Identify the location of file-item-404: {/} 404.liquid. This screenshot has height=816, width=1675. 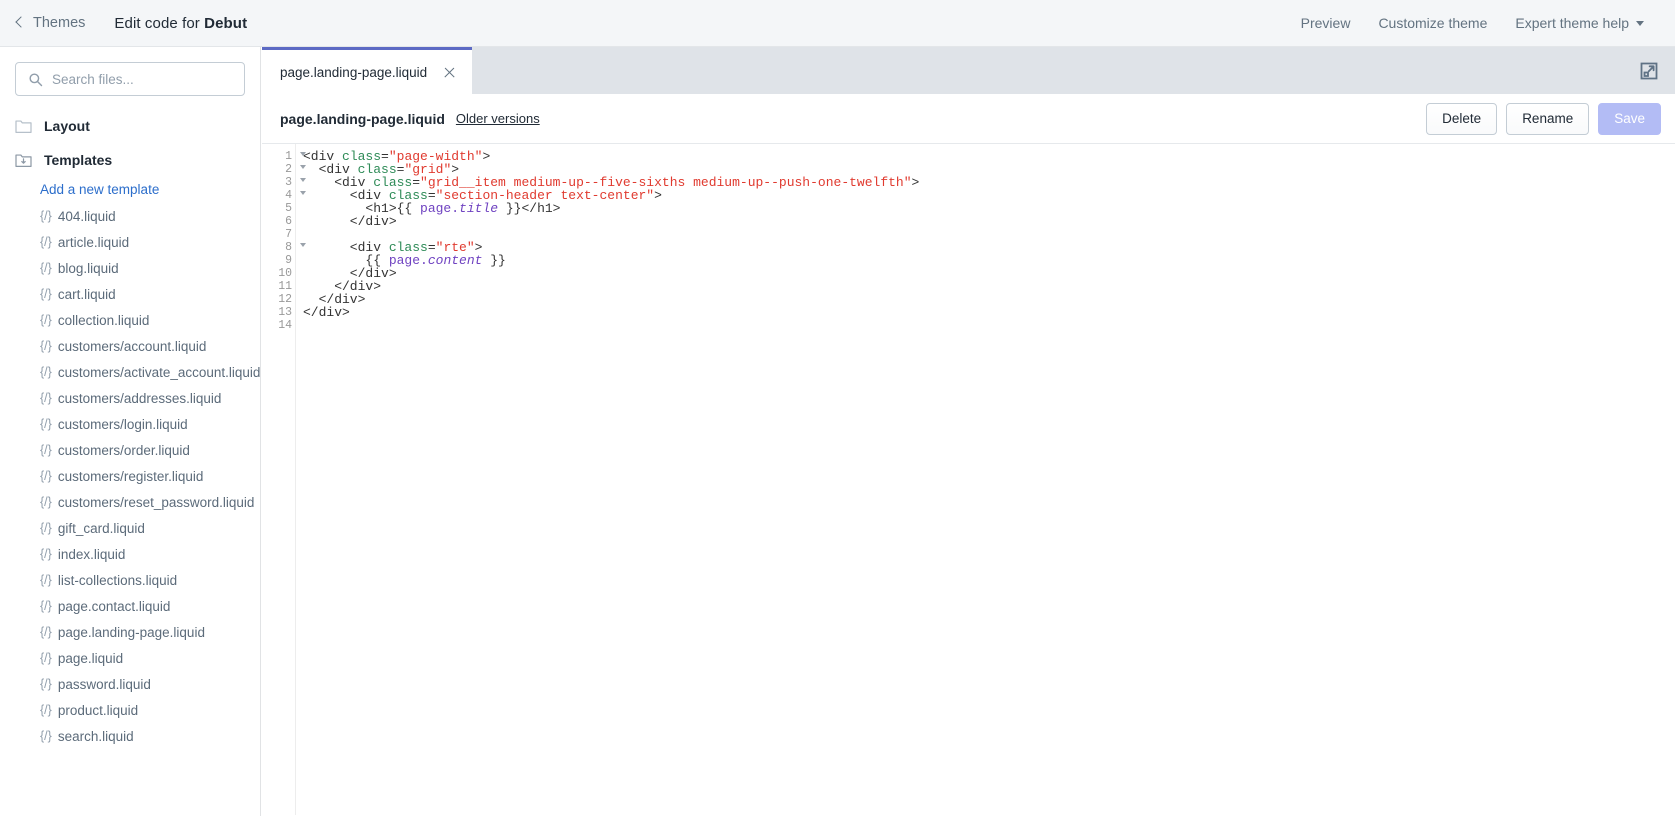
(130, 216).